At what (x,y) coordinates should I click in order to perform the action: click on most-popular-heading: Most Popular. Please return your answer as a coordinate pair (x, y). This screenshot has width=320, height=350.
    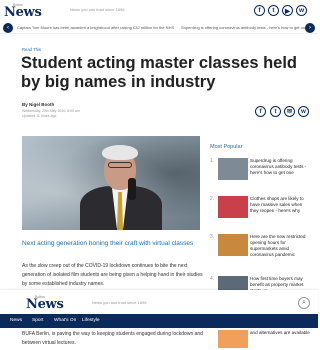
    Looking at the image, I should click on (226, 147).